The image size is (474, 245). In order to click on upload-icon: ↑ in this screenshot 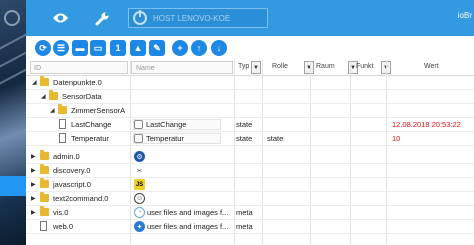, I will do `click(199, 48)`.